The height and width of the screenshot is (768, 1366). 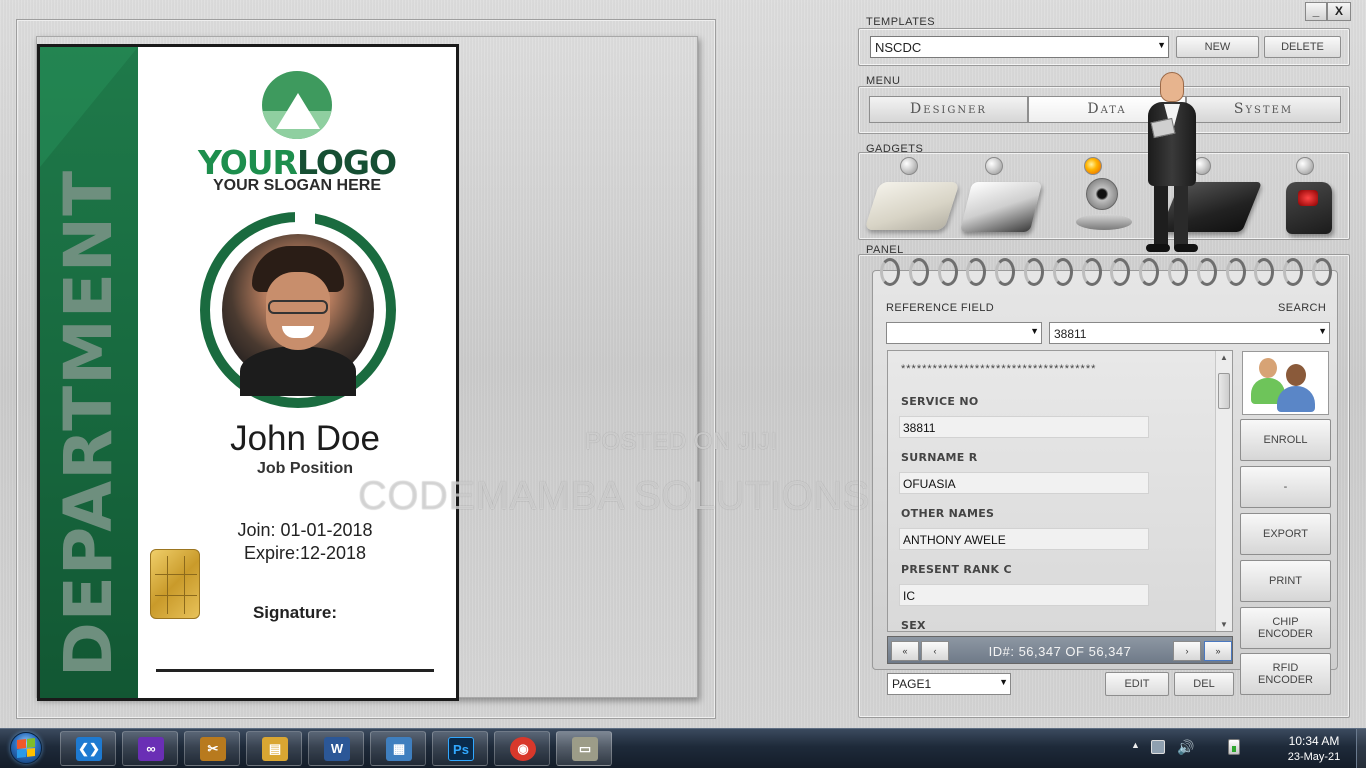 What do you see at coordinates (305, 216) in the screenshot?
I see `photo-ring-gap` at bounding box center [305, 216].